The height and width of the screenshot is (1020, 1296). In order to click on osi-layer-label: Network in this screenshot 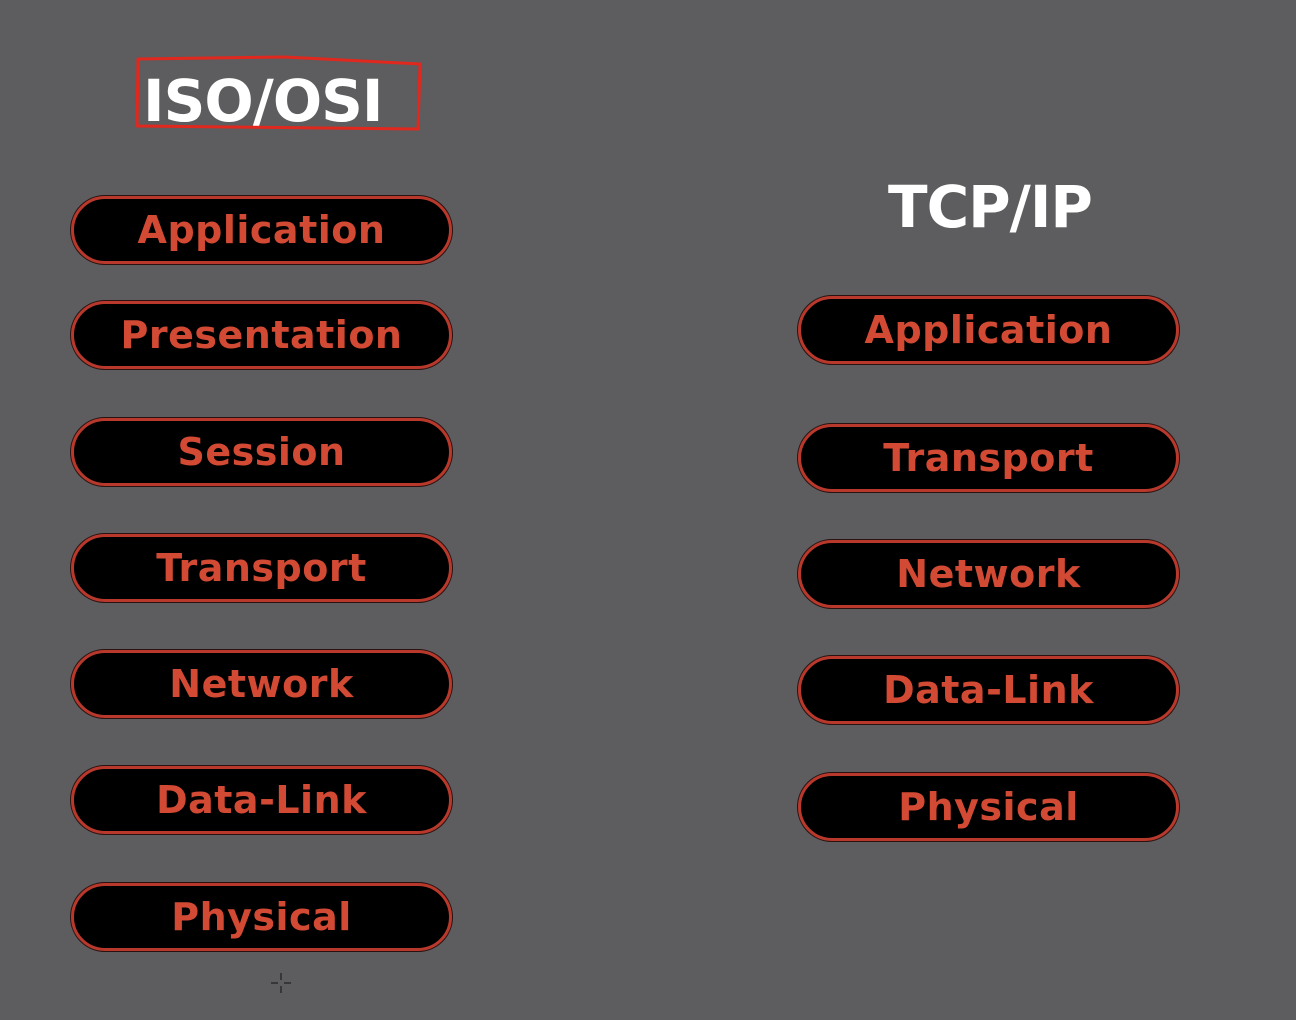, I will do `click(261, 684)`.